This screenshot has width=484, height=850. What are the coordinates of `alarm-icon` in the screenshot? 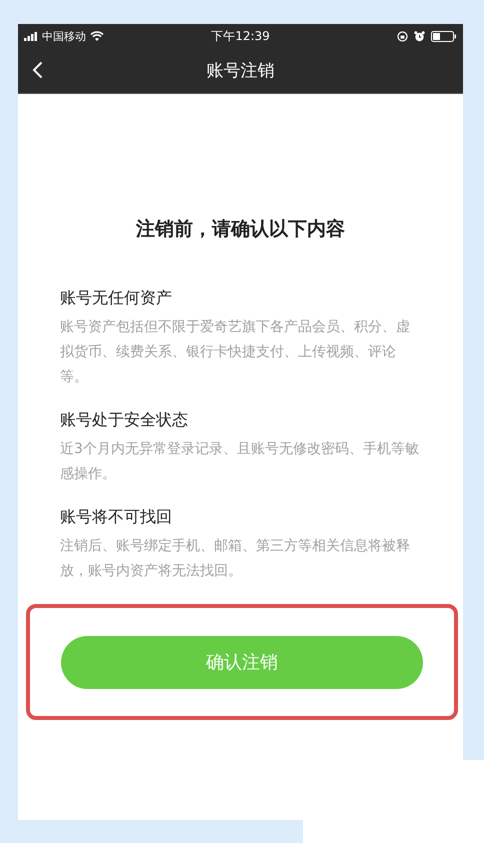 It's located at (419, 36).